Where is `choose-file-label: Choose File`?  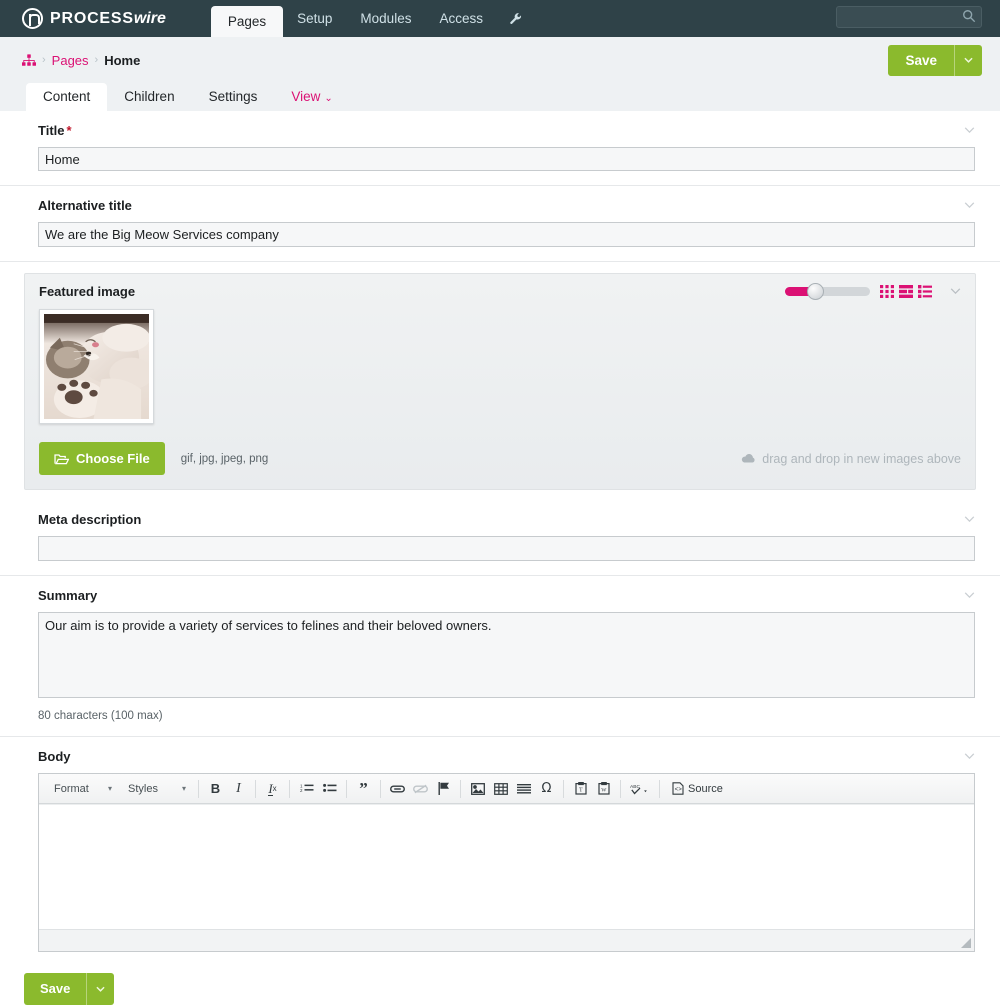 choose-file-label: Choose File is located at coordinates (113, 458).